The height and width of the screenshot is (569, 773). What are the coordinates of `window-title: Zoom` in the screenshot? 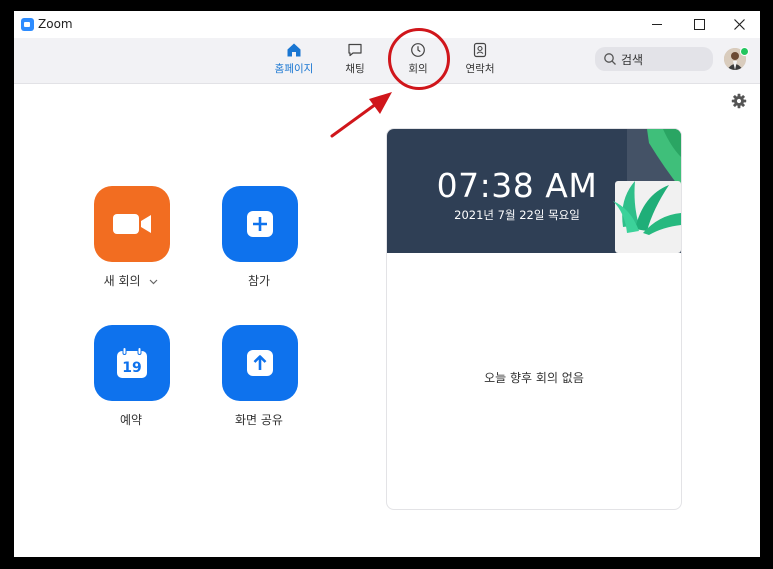 It's located at (55, 24).